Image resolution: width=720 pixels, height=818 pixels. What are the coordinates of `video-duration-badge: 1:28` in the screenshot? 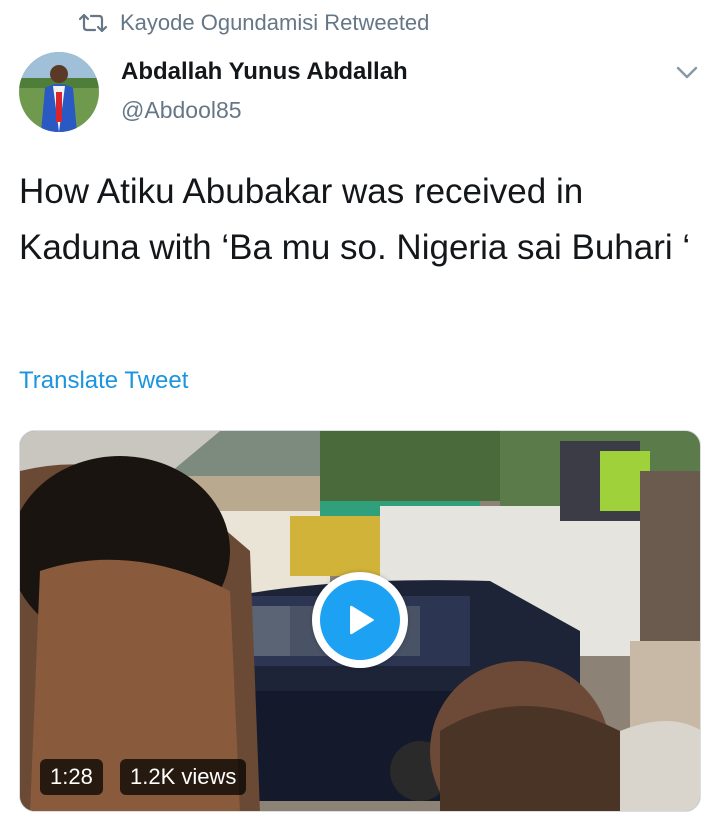 It's located at (71, 777).